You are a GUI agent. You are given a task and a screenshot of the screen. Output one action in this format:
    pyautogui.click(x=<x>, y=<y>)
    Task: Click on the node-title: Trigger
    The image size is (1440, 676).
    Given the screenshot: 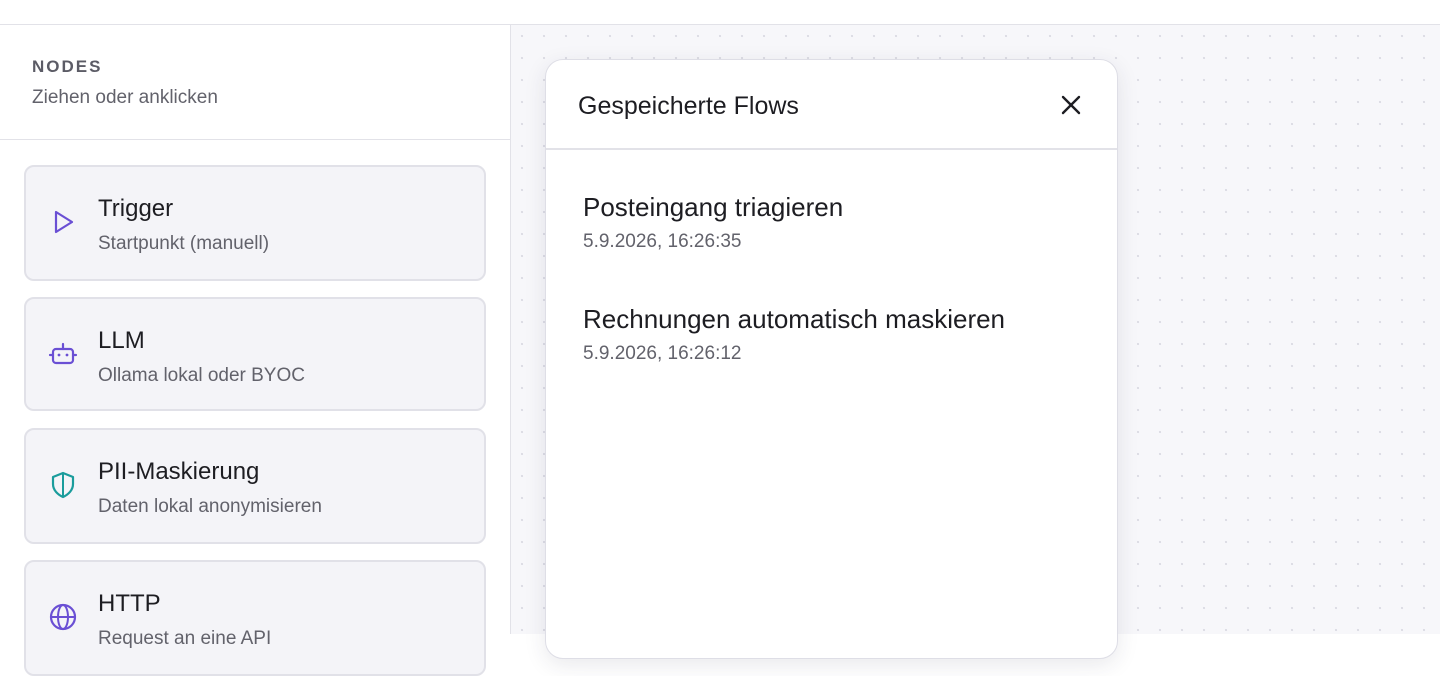 What is the action you would take?
    pyautogui.click(x=136, y=208)
    